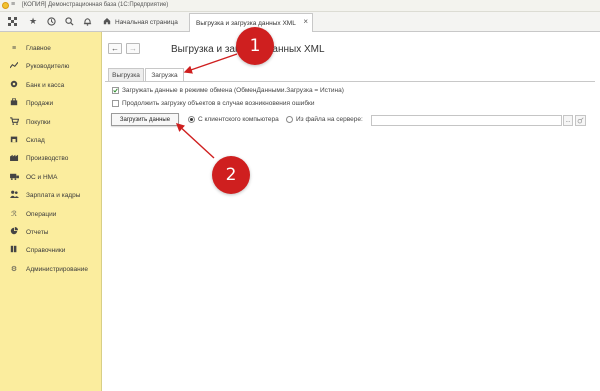 The image size is (600, 391). Describe the element at coordinates (69, 21) in the screenshot. I see `search-icon` at that location.